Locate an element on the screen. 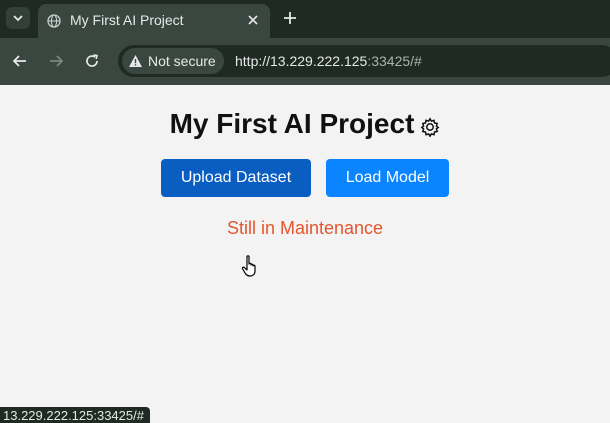 This screenshot has height=423, width=610. security-indicator: Not secure is located at coordinates (173, 61).